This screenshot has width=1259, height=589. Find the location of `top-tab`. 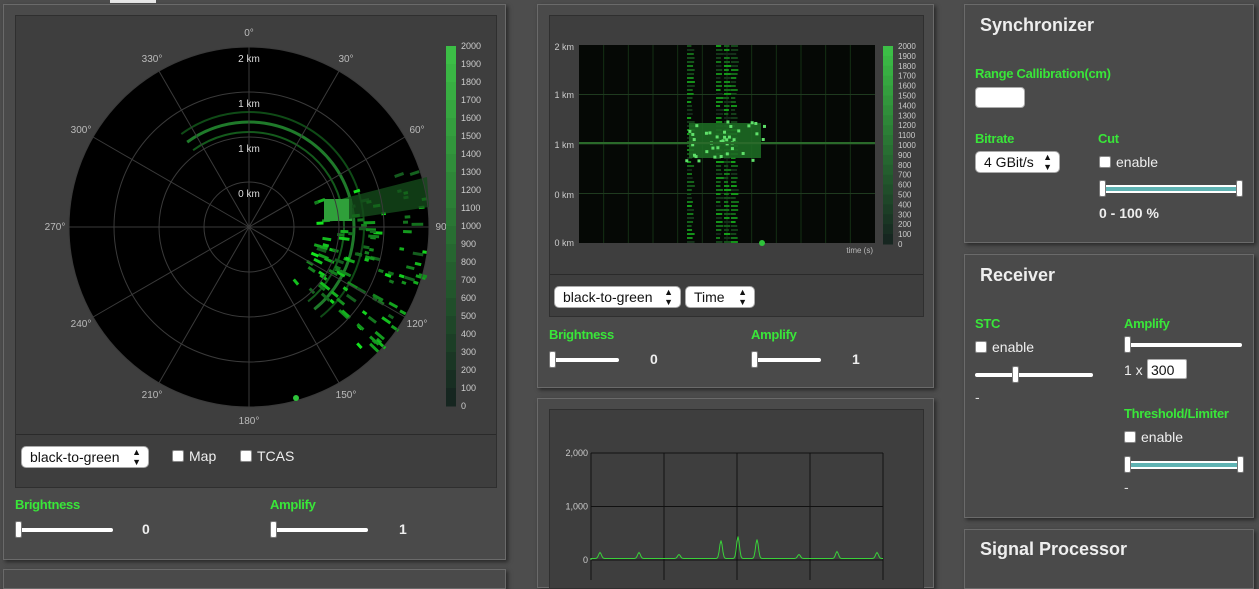

top-tab is located at coordinates (133, 1).